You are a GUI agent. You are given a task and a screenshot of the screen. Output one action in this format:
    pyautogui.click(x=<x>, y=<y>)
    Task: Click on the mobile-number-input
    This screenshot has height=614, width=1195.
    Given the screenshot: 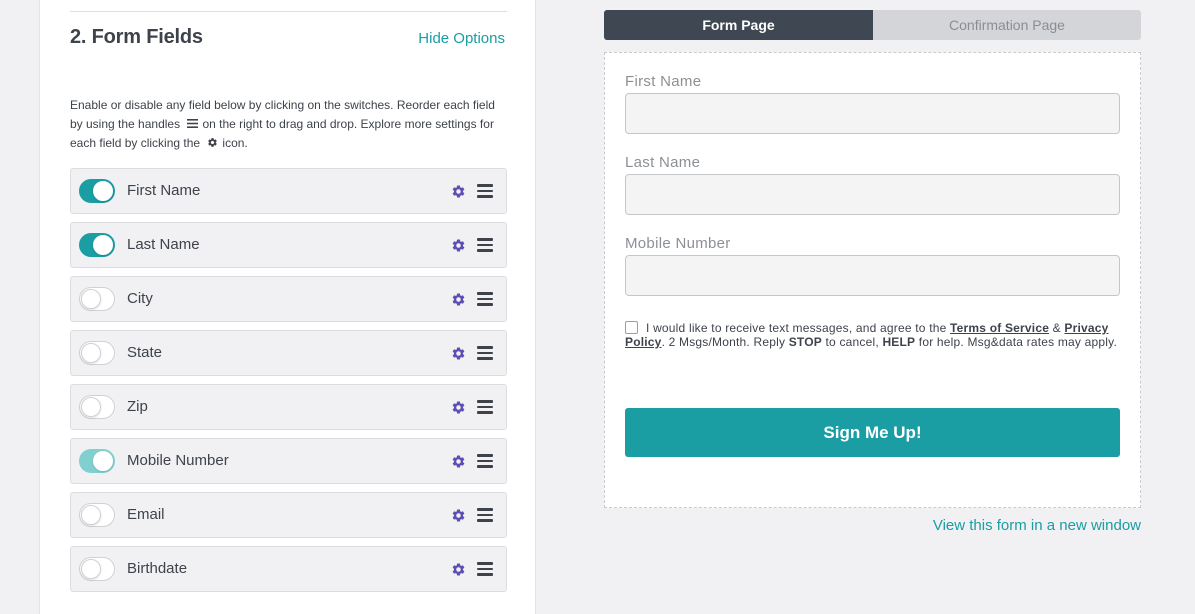 What is the action you would take?
    pyautogui.click(x=872, y=275)
    